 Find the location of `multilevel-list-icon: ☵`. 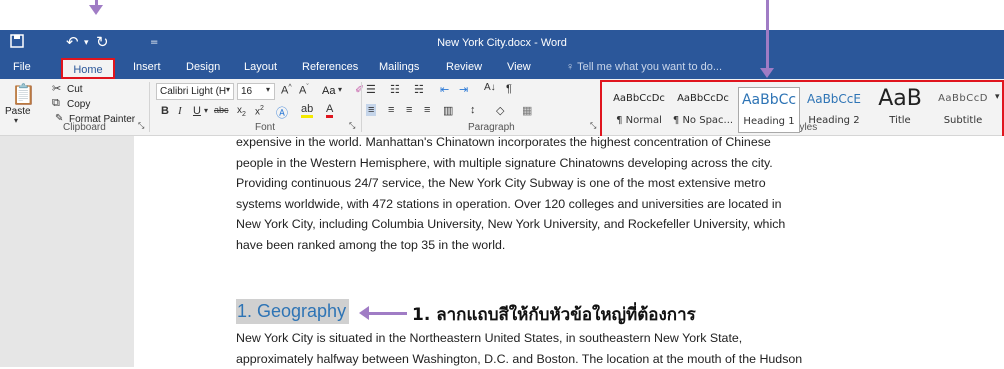

multilevel-list-icon: ☵ is located at coordinates (419, 89).